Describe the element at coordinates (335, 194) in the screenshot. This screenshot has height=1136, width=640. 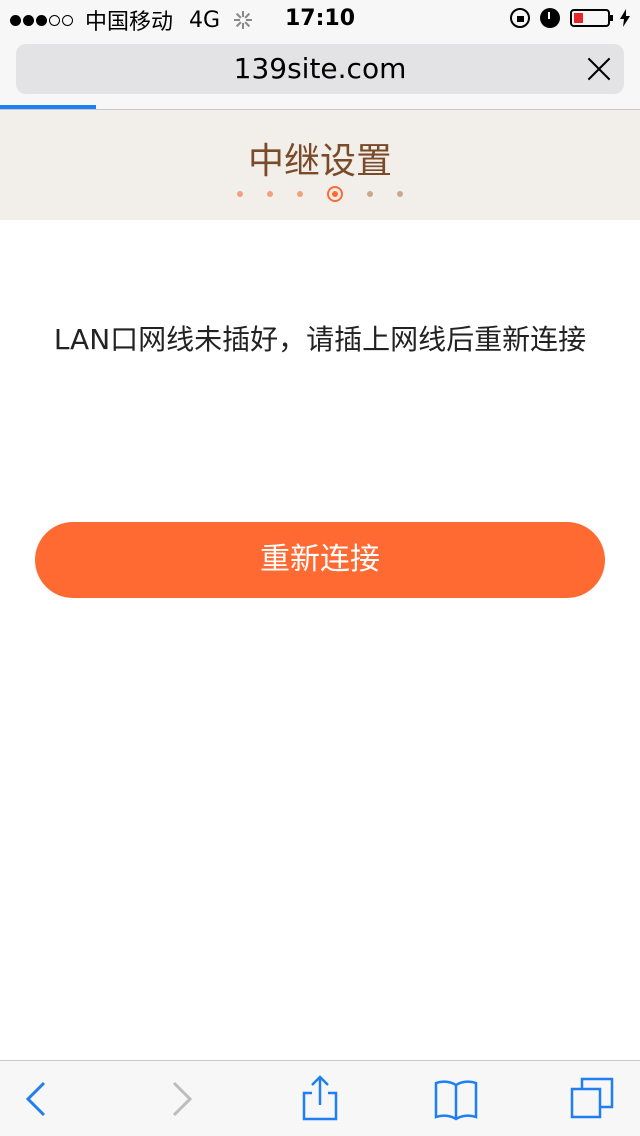
I see `step-dot-active` at that location.